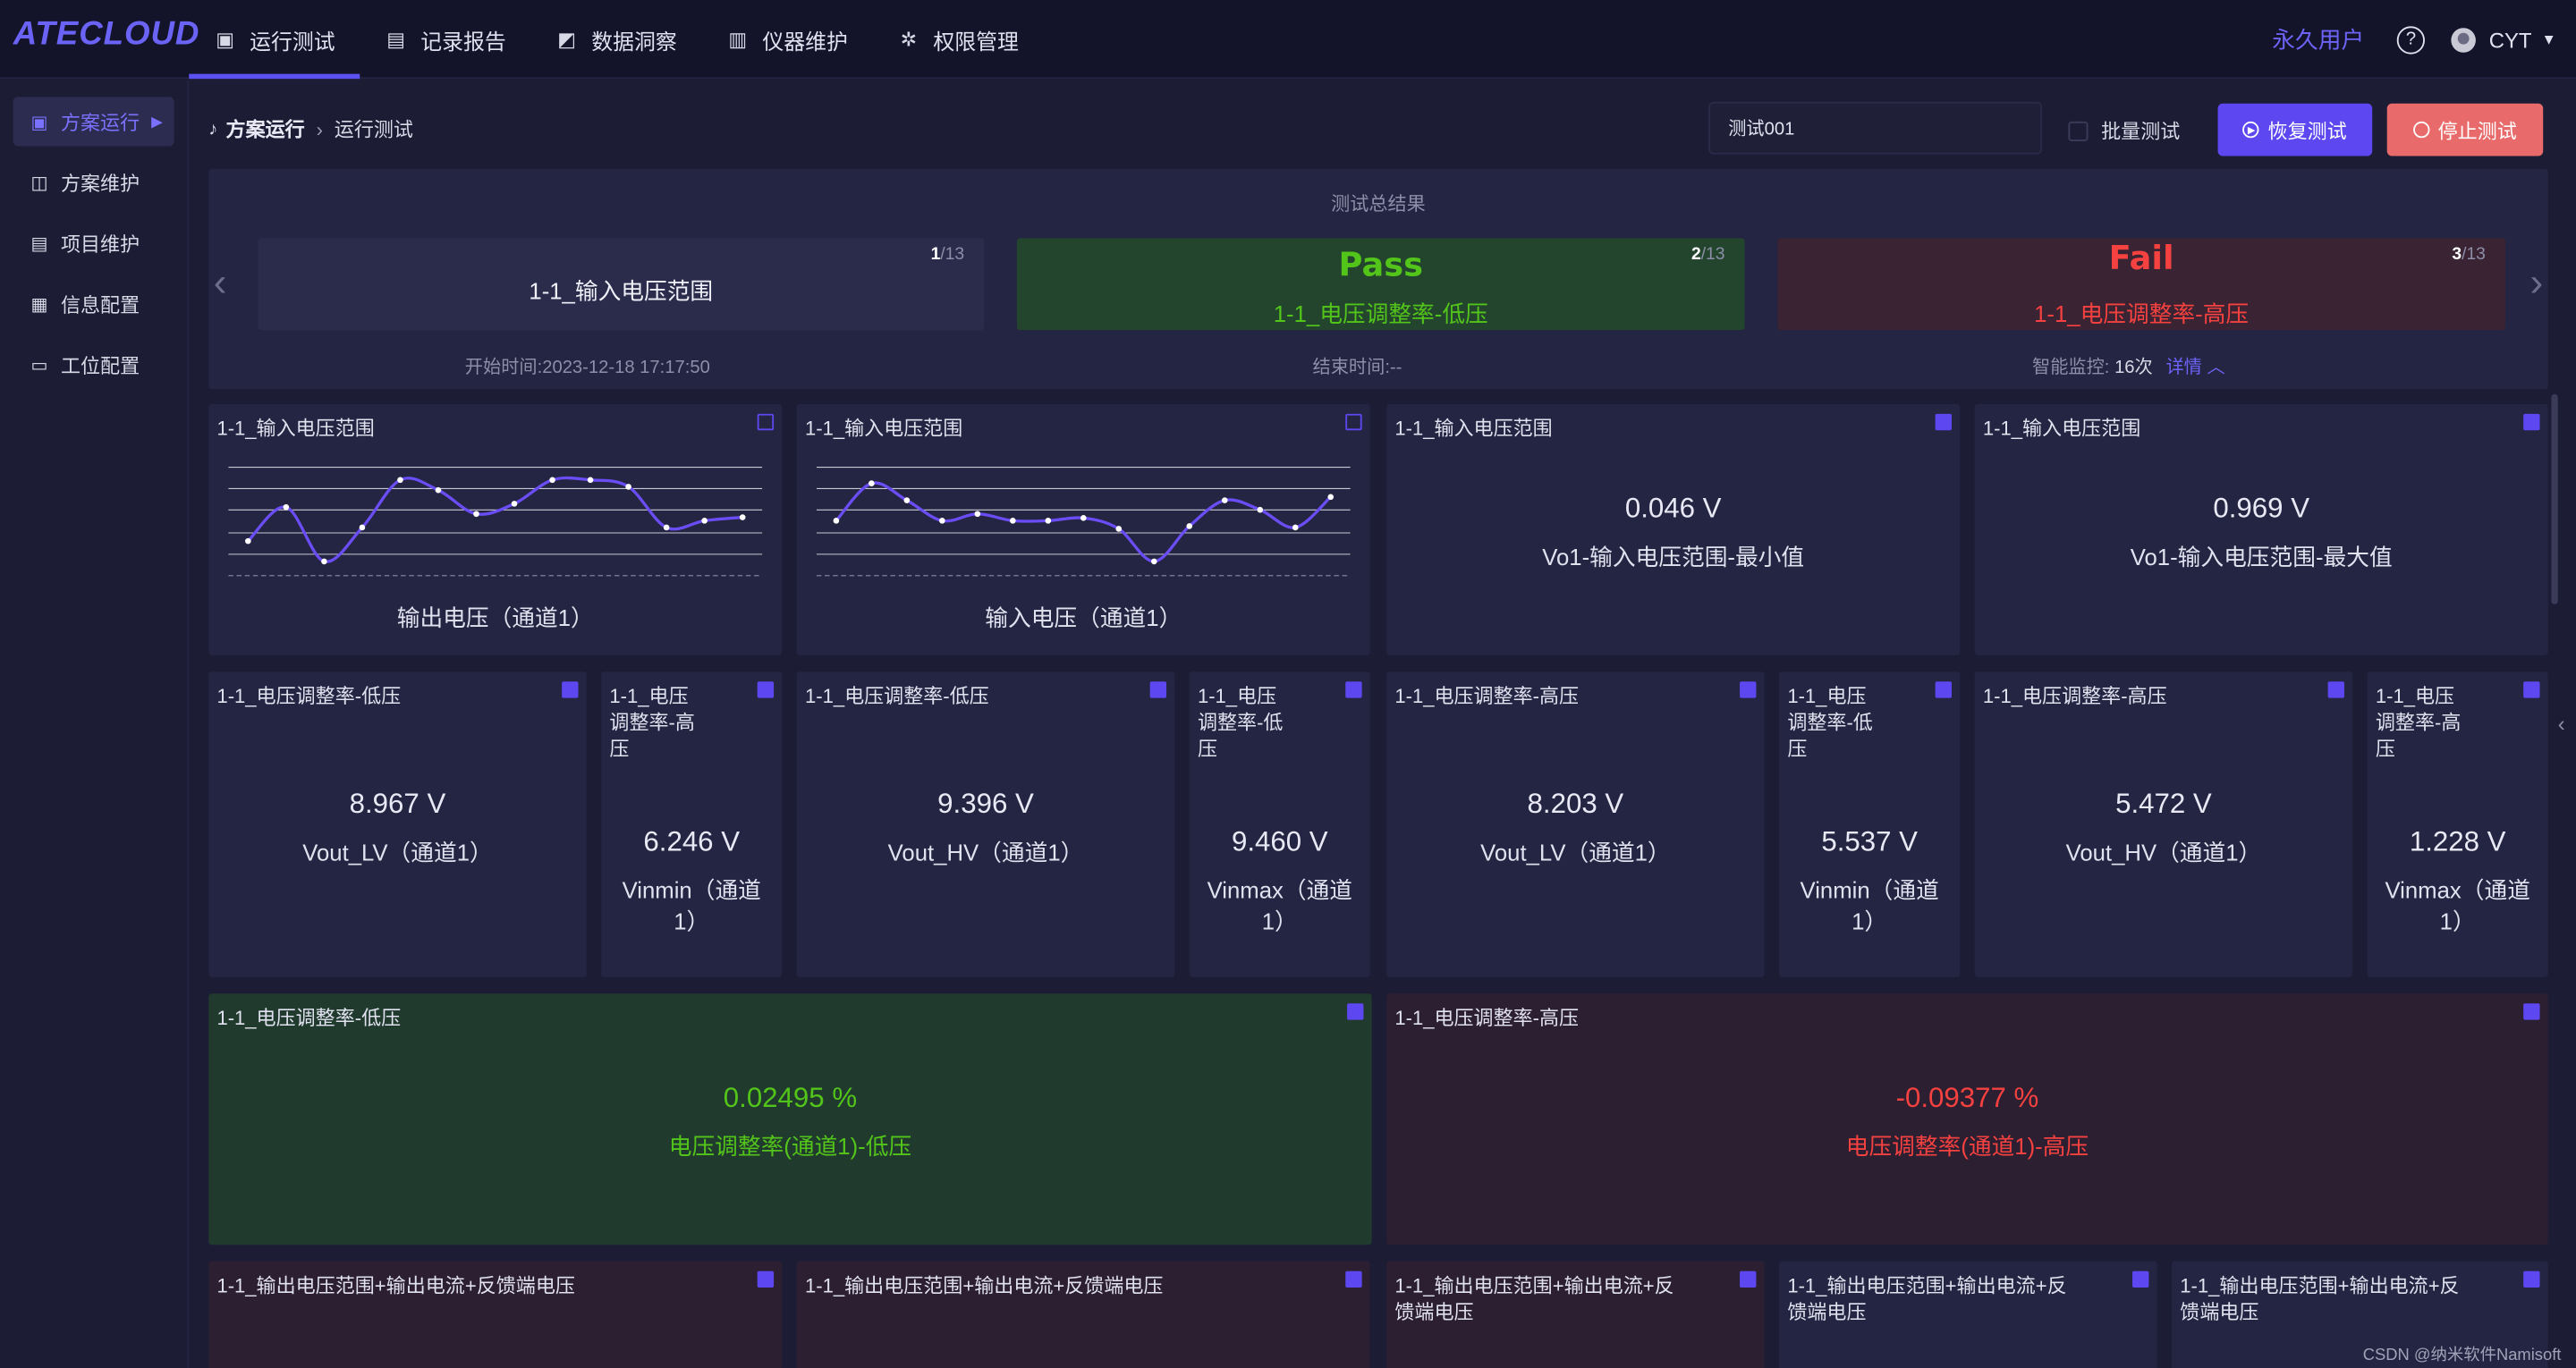 The image size is (2576, 1368). What do you see at coordinates (1869, 841) in the screenshot?
I see `metric-value: 5.537 V` at bounding box center [1869, 841].